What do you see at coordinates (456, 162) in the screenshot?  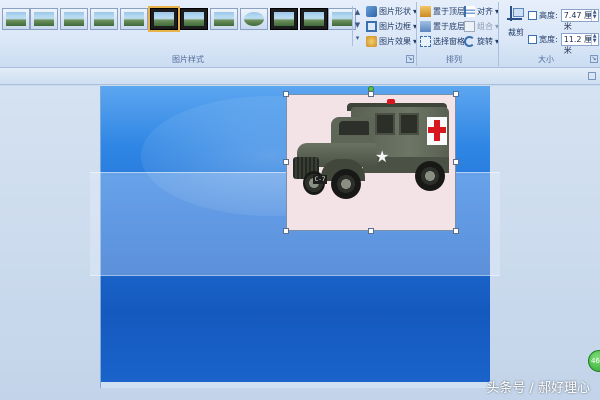 I see `resize-handle-r` at bounding box center [456, 162].